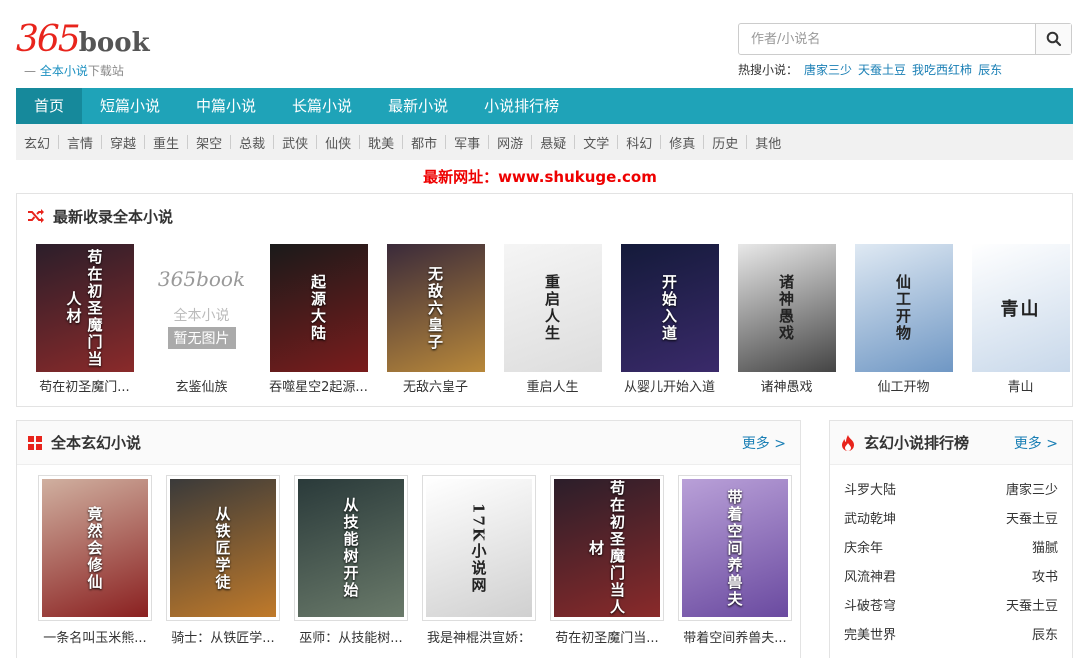 Image resolution: width=1080 pixels, height=658 pixels. I want to click on book-title: 重启人生, so click(553, 385).